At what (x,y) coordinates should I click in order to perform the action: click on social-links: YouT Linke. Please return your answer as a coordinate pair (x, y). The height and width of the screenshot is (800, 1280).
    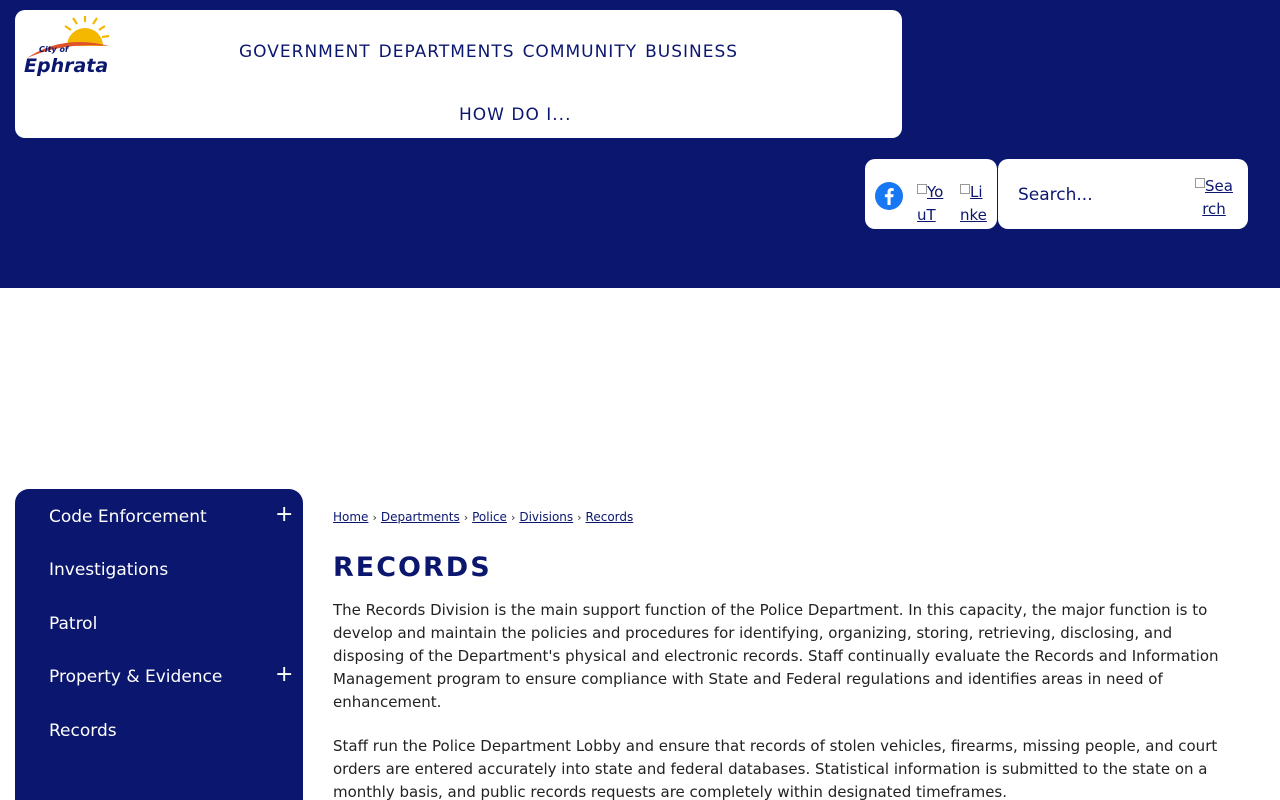
    Looking at the image, I should click on (931, 194).